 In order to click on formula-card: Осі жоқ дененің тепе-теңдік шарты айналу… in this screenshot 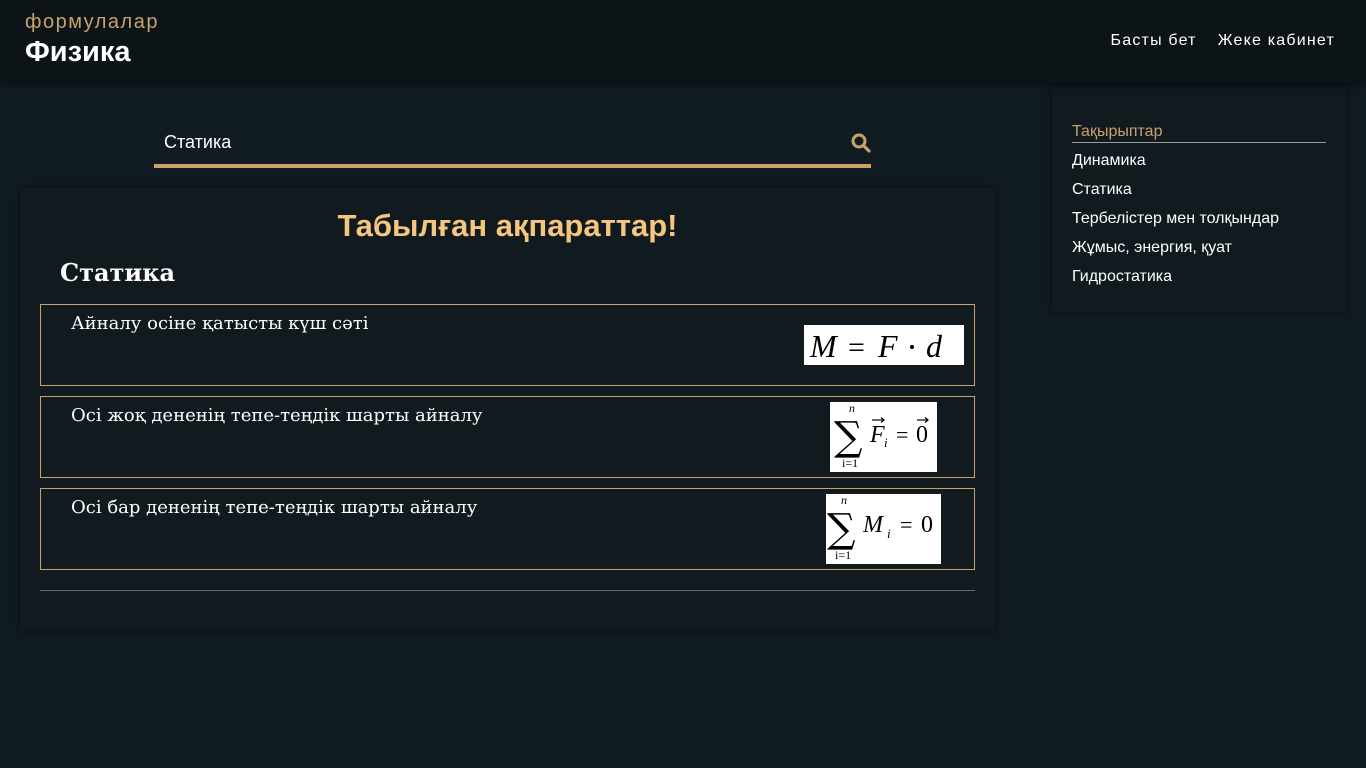, I will do `click(507, 437)`.